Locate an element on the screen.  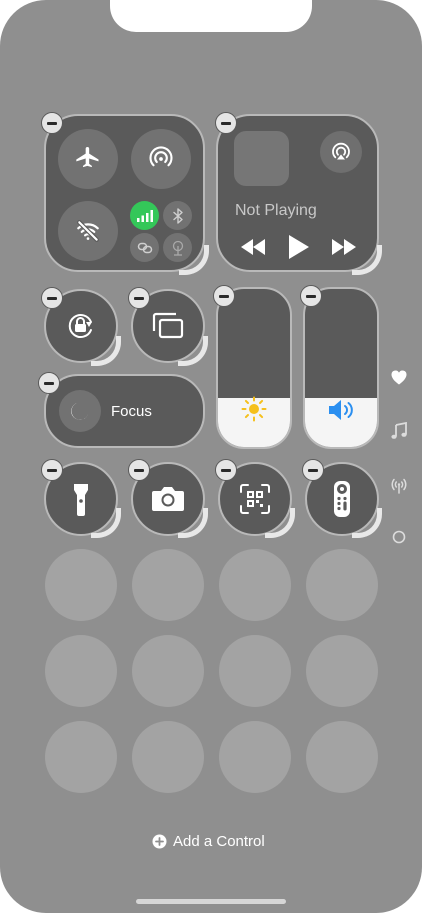
bluetooth-button is located at coordinates (177, 215).